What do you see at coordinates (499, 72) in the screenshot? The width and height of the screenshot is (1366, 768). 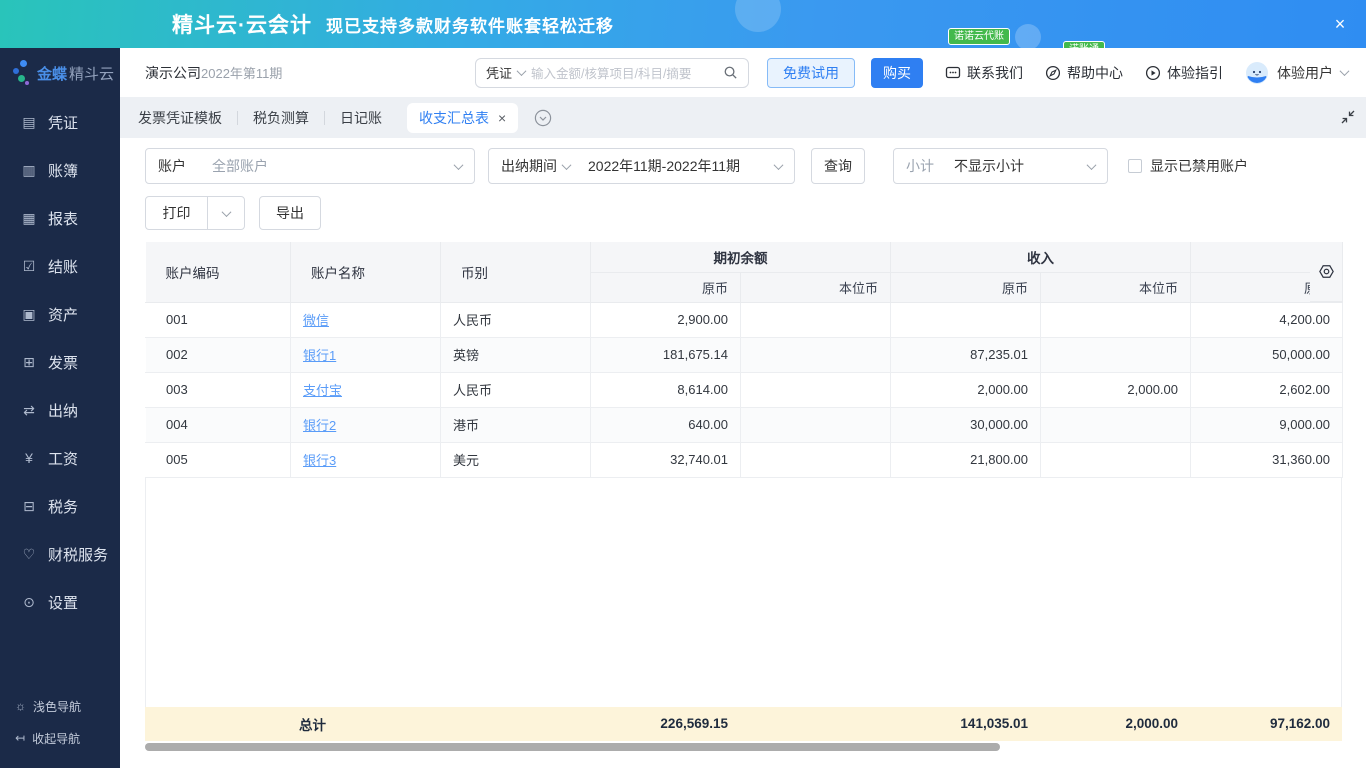 I see `search-category-select: 凭证` at bounding box center [499, 72].